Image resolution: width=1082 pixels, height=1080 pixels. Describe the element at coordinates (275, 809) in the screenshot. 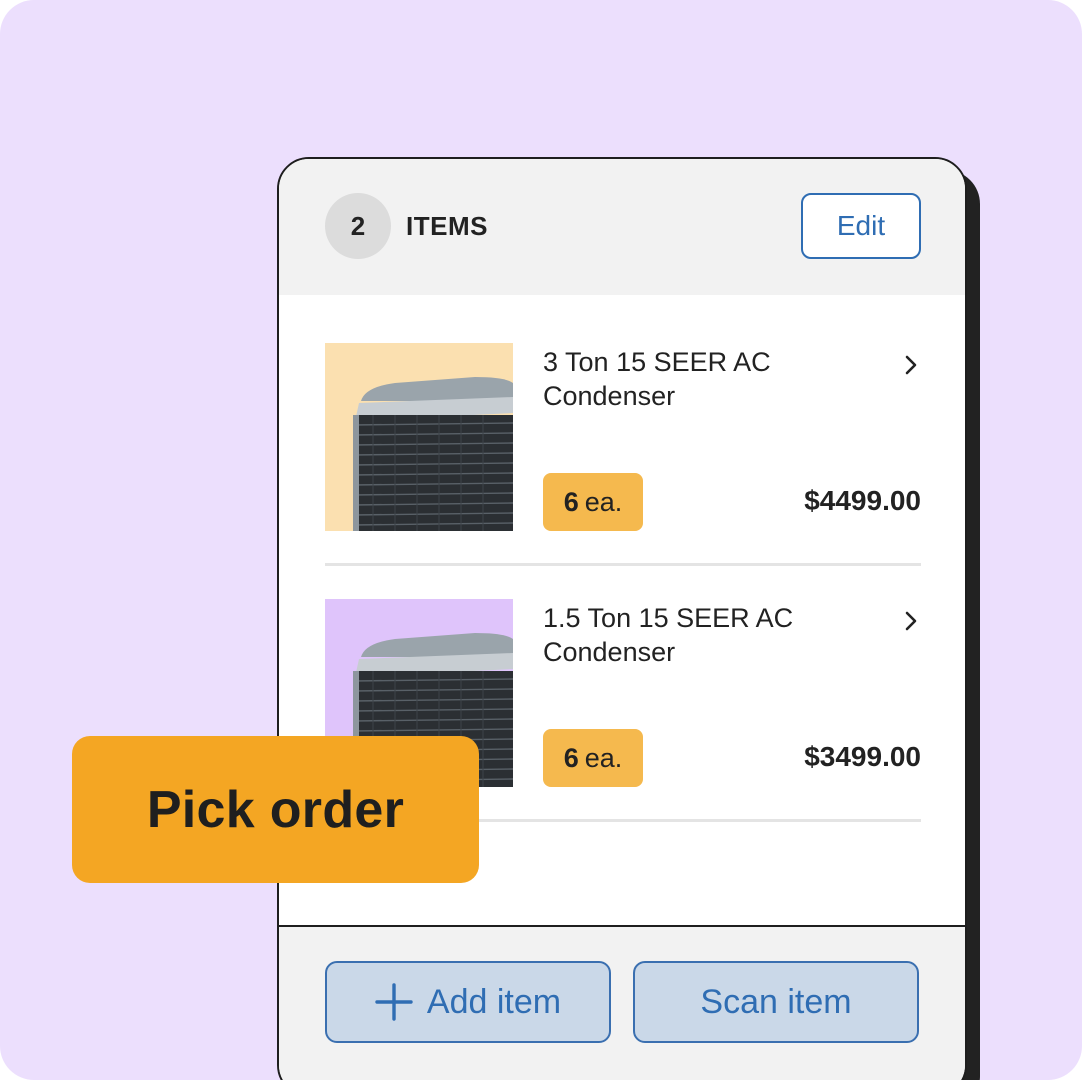

I see `pick-order-label: Pick order` at that location.